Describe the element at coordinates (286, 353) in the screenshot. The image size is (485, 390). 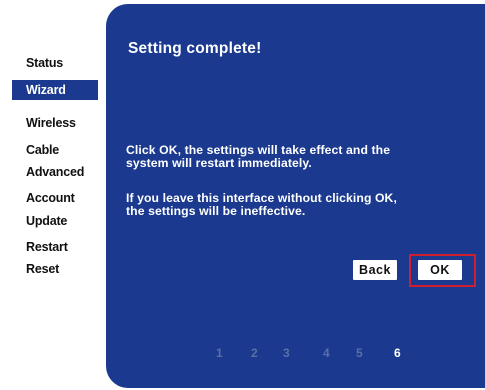
I see `step-3: 3` at that location.